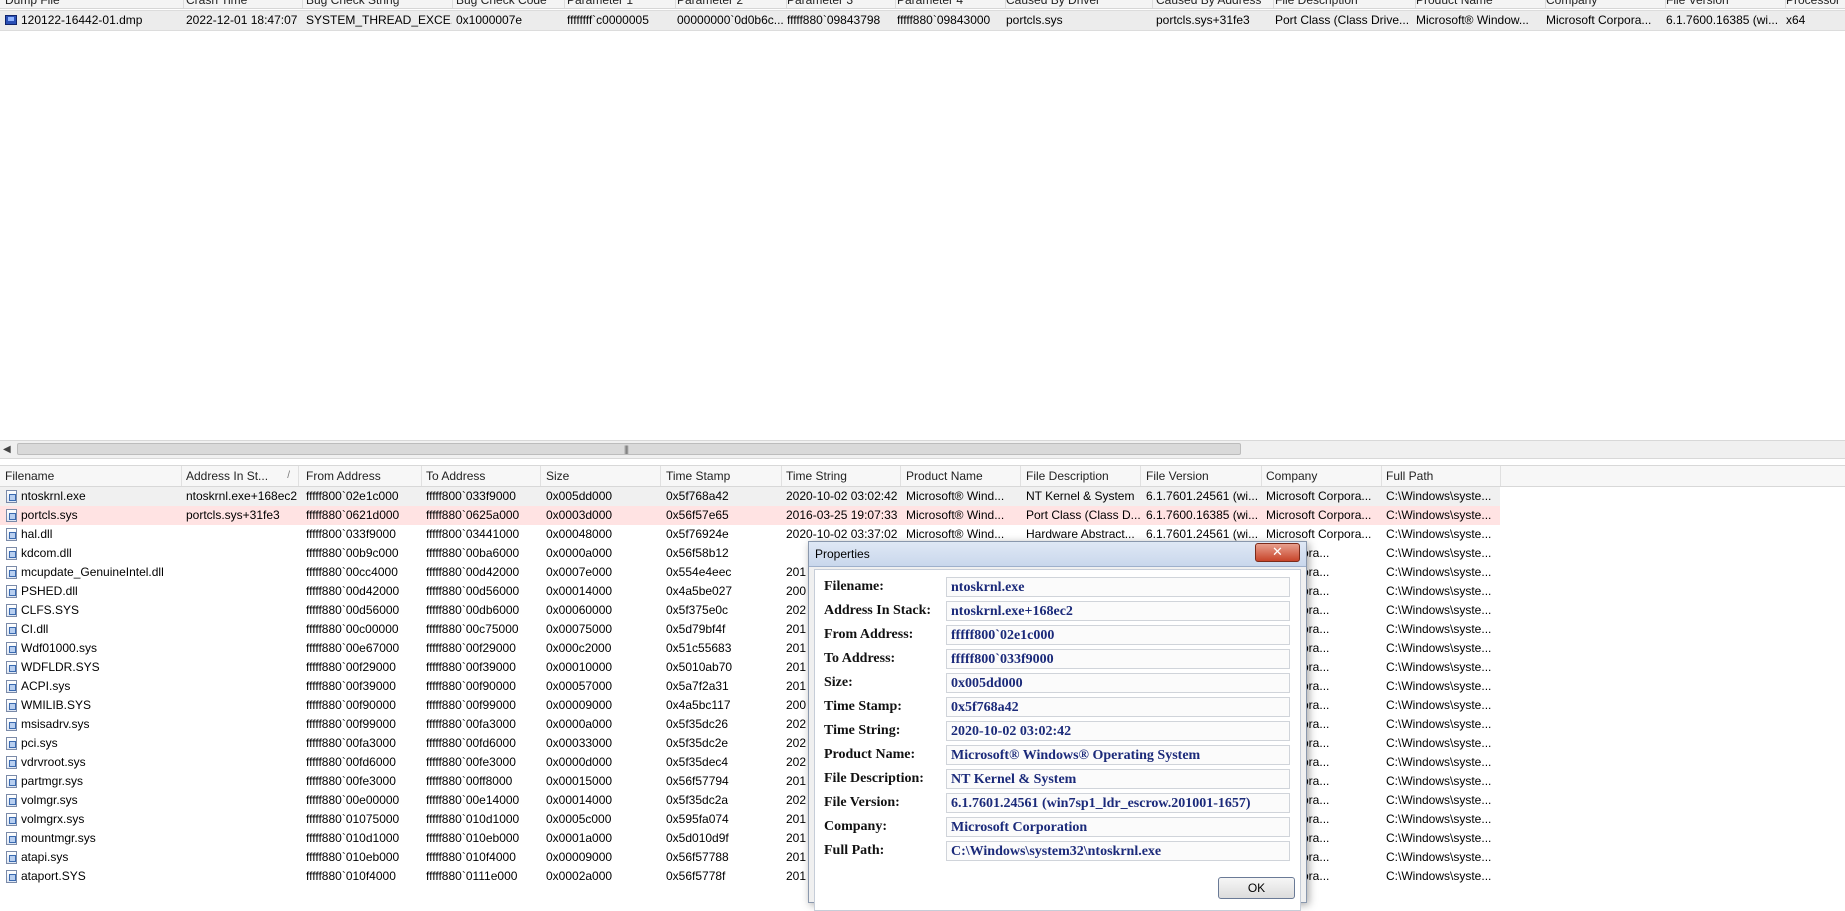  Describe the element at coordinates (352, 496) in the screenshot. I see `from-address-cell: fffff800`02e1c000` at that location.